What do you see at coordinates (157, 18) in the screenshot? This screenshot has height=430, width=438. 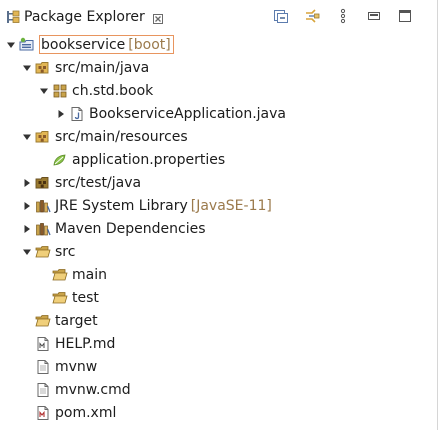 I see `close-icon` at bounding box center [157, 18].